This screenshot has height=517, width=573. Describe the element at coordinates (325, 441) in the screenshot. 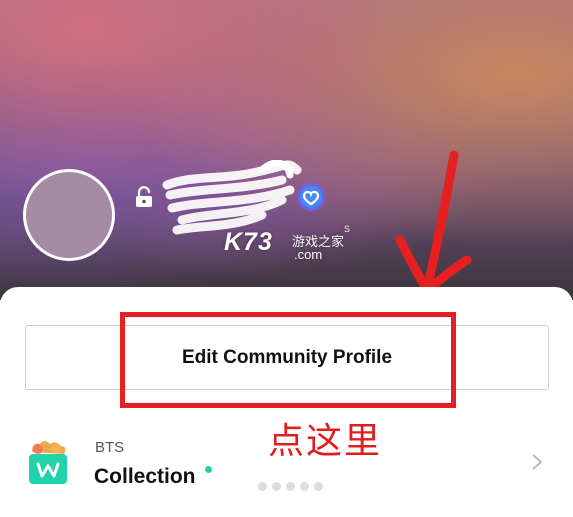

I see `instruction-text: 点这里` at that location.